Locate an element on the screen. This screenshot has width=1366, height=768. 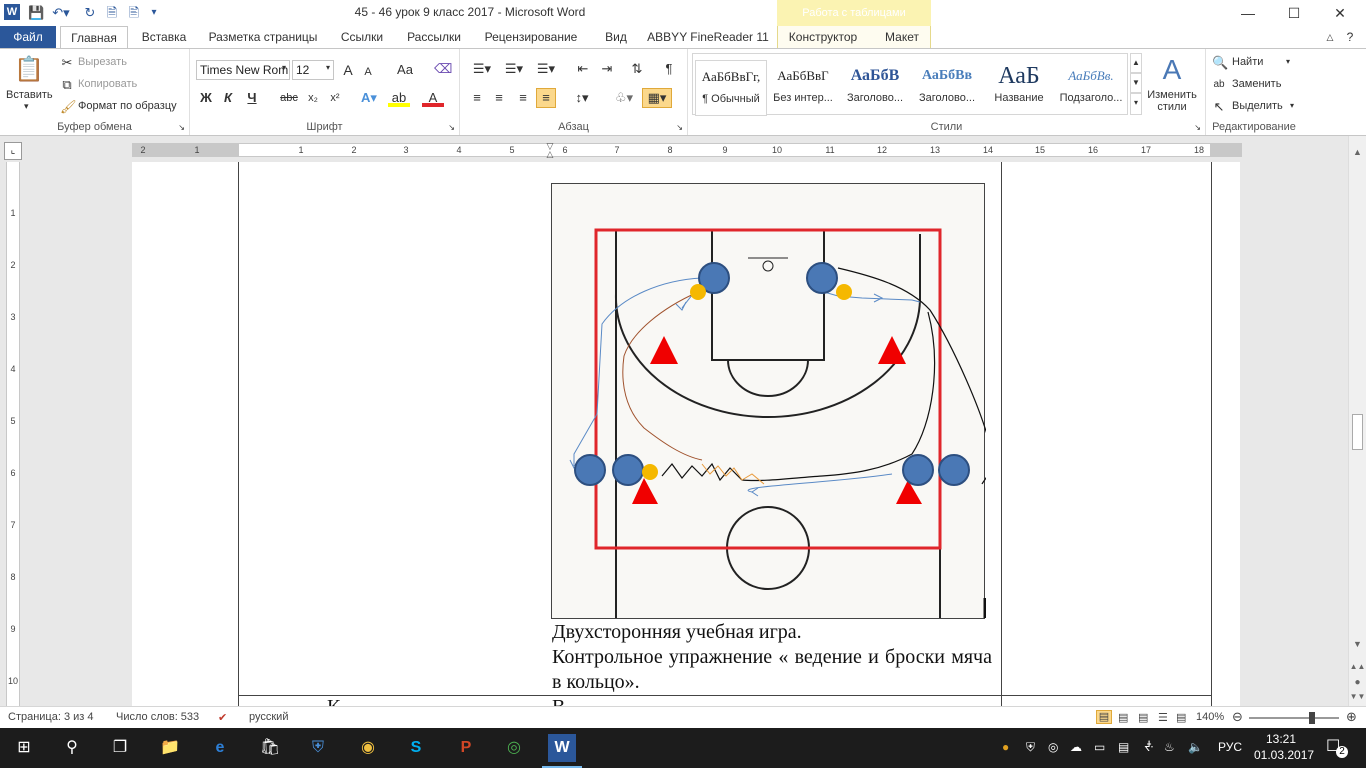
clipboard-launcher-icon: ↘ is located at coordinates (181, 127).